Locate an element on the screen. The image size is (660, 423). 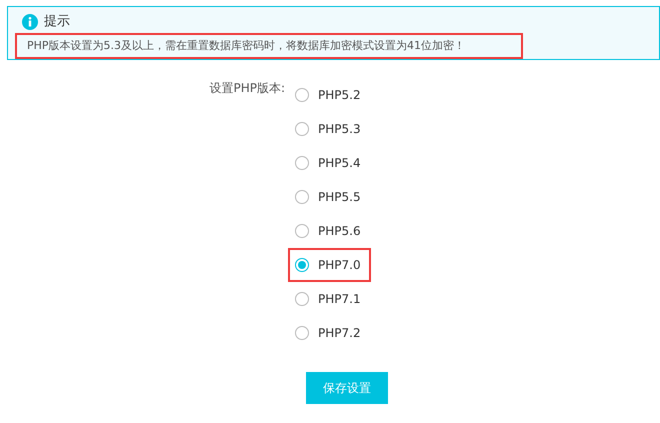
radio-option: PHP7.1 is located at coordinates (329, 299).